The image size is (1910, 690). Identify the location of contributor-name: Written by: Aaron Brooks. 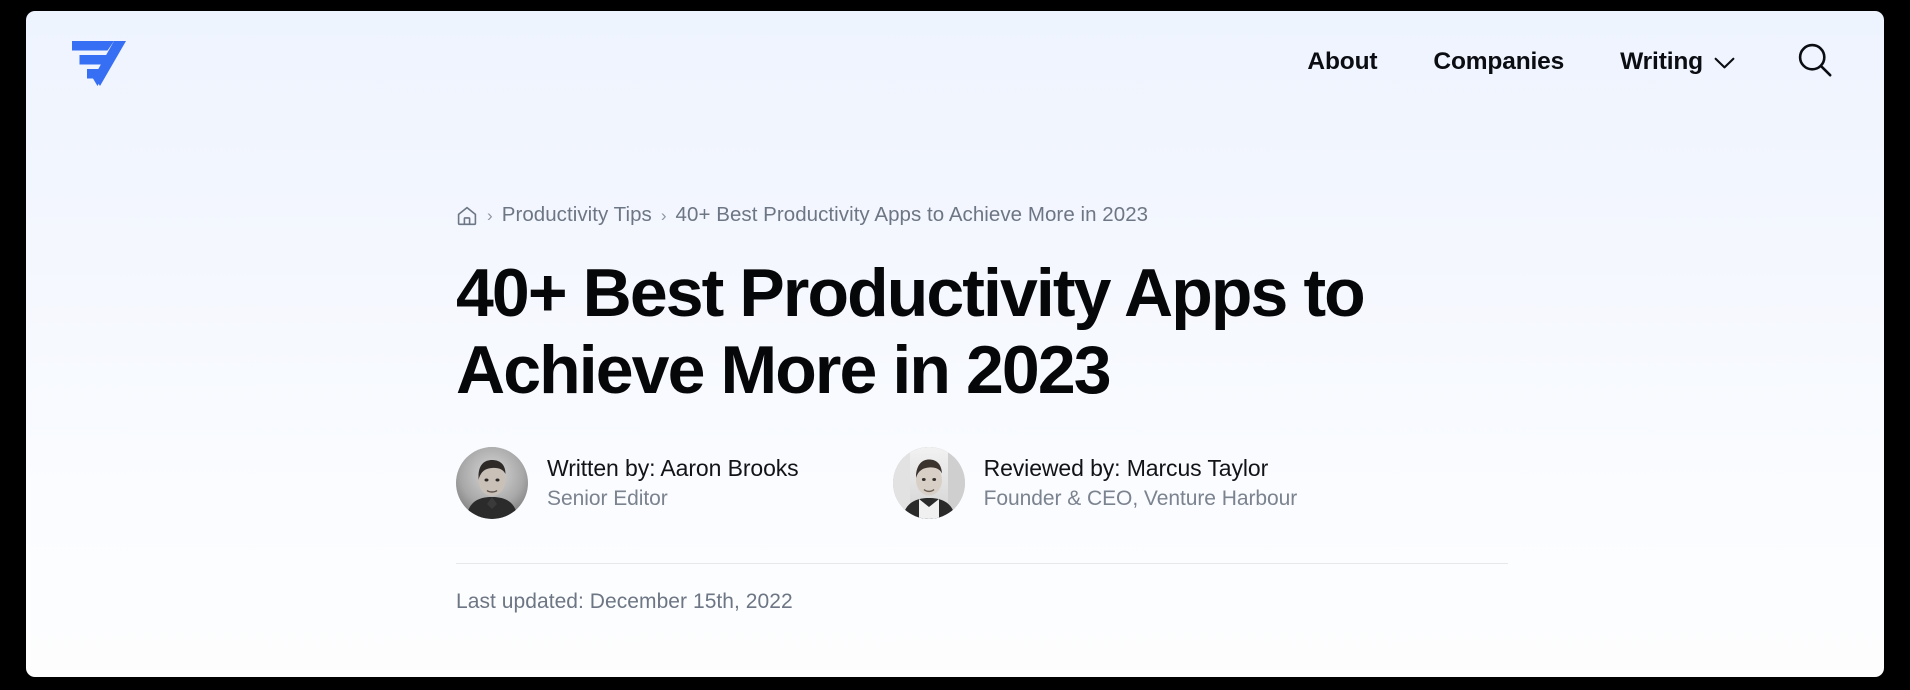
(673, 467).